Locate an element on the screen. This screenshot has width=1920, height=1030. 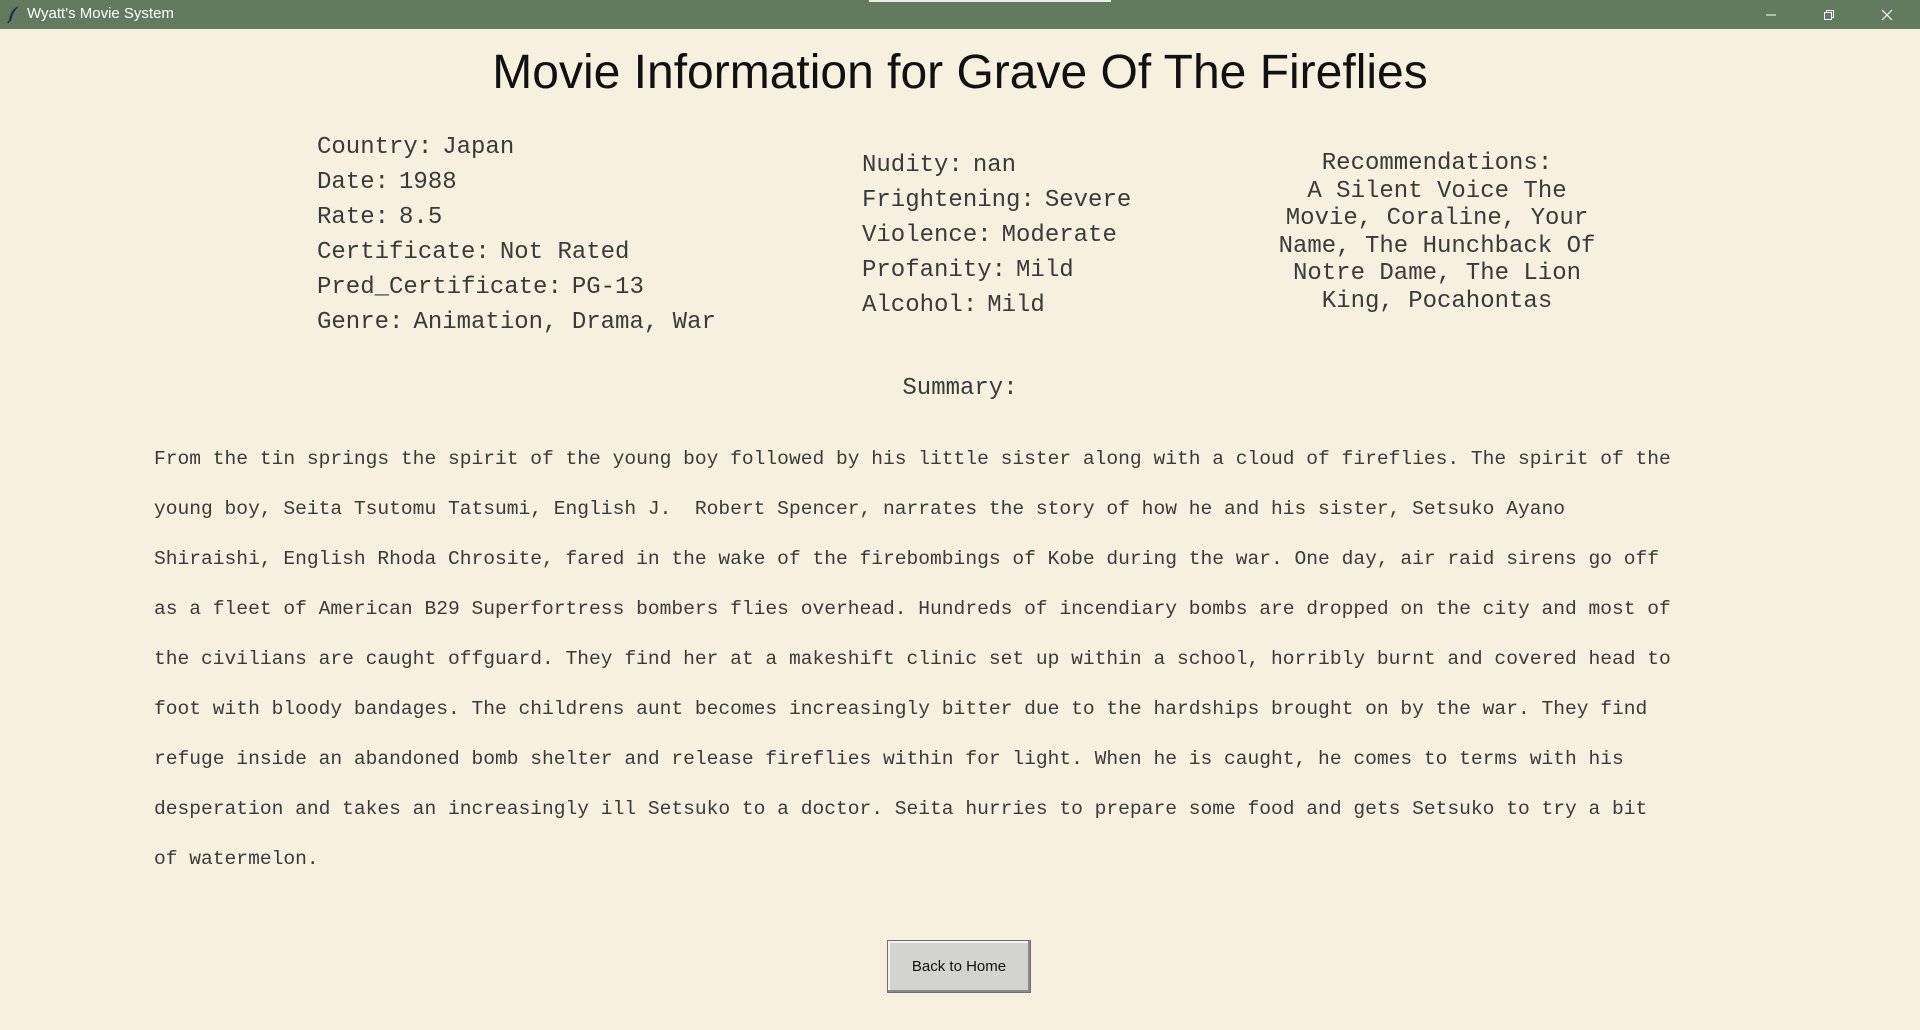
rating-violence: Violence: Moderate is located at coordinates (996, 235).